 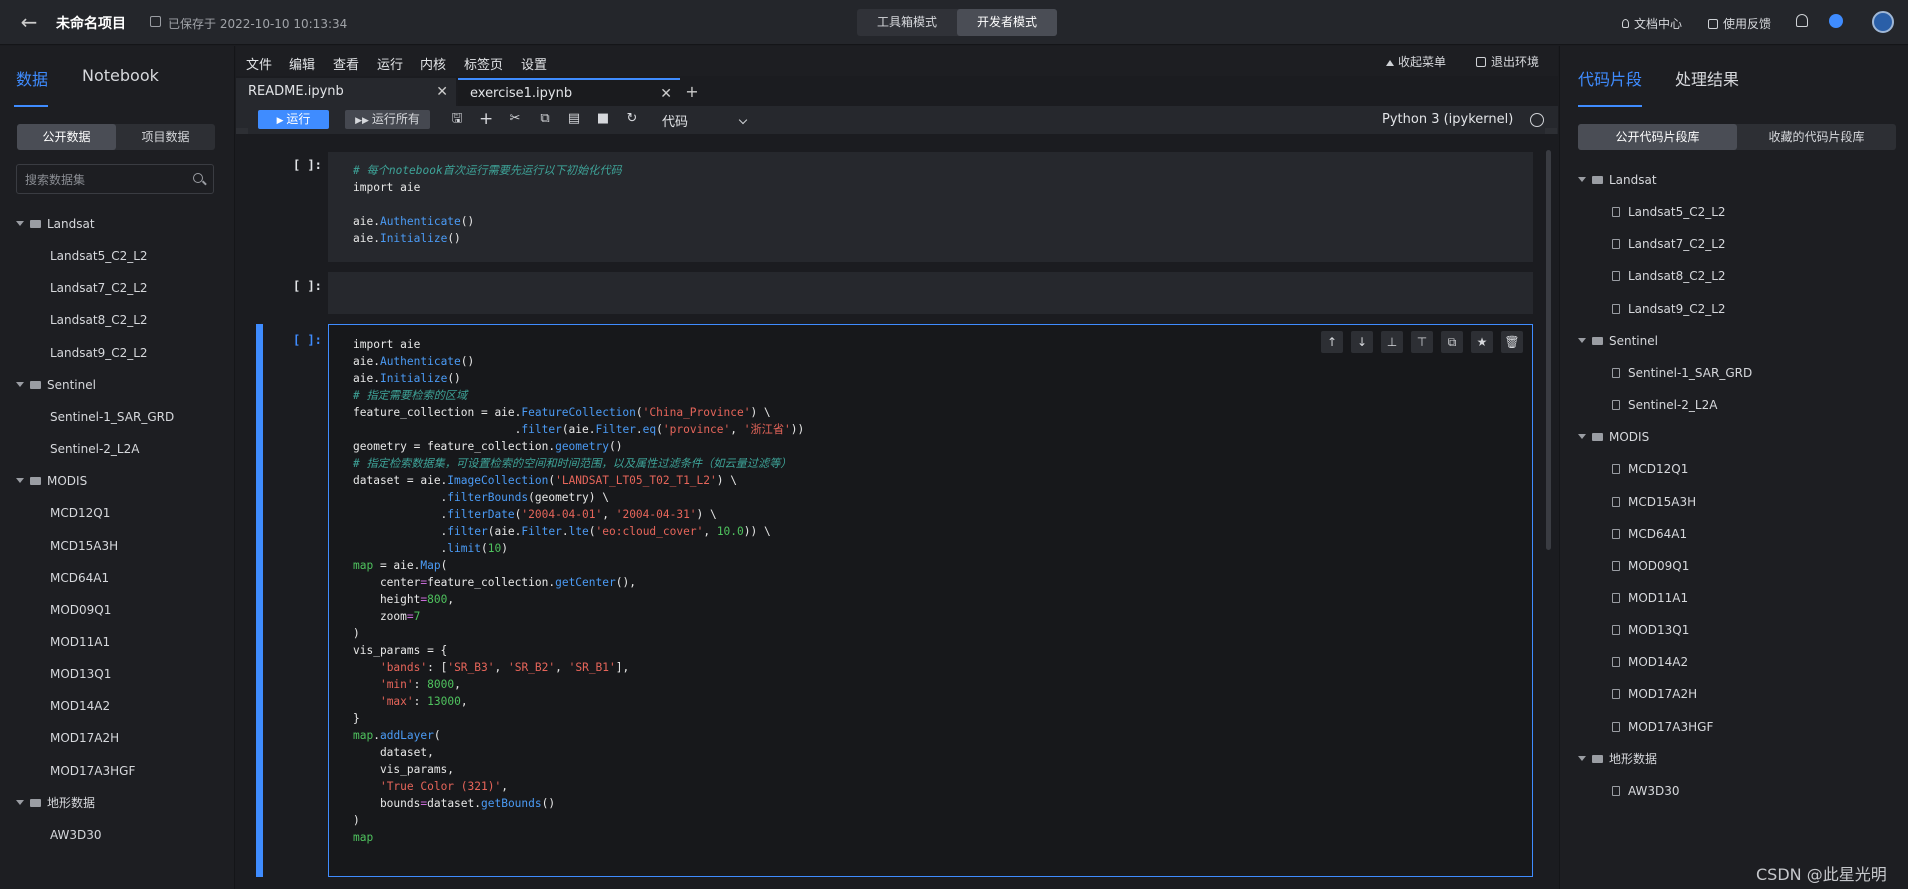 What do you see at coordinates (363, 121) in the screenshot?
I see `fast-forward-icon: ▶▶` at bounding box center [363, 121].